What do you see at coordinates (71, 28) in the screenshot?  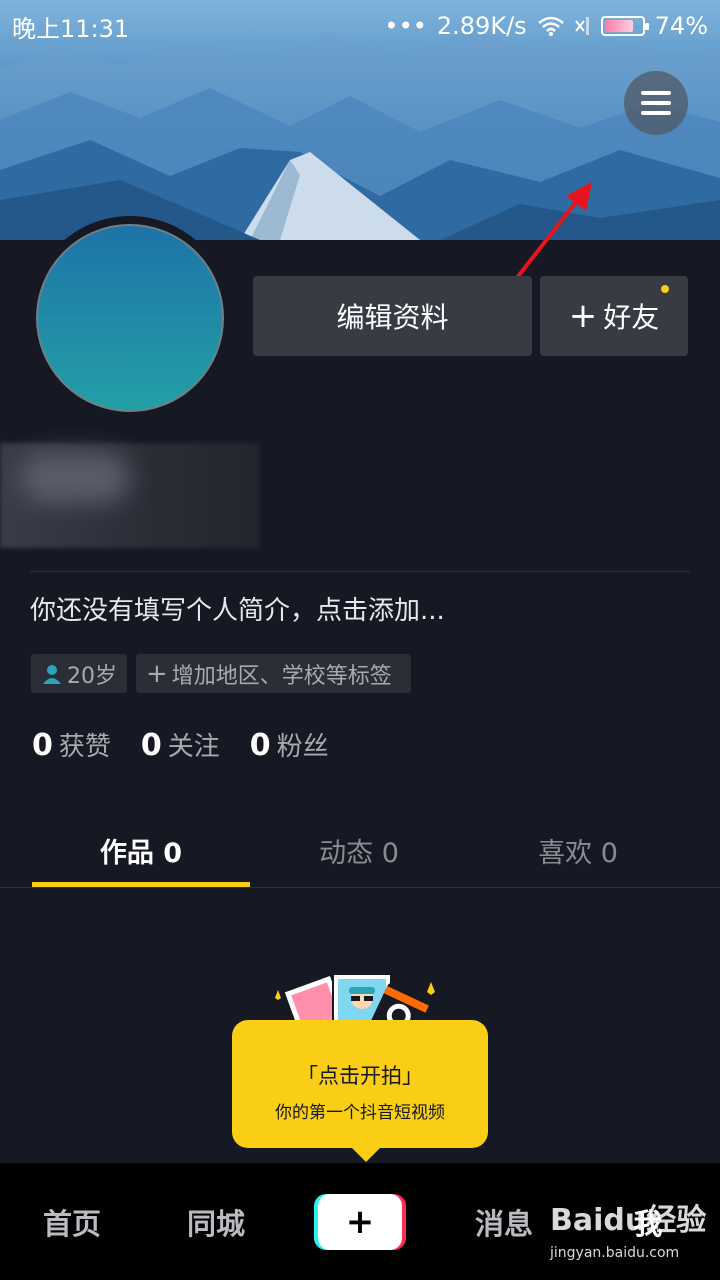 I see `status-time: 晚上11:31` at bounding box center [71, 28].